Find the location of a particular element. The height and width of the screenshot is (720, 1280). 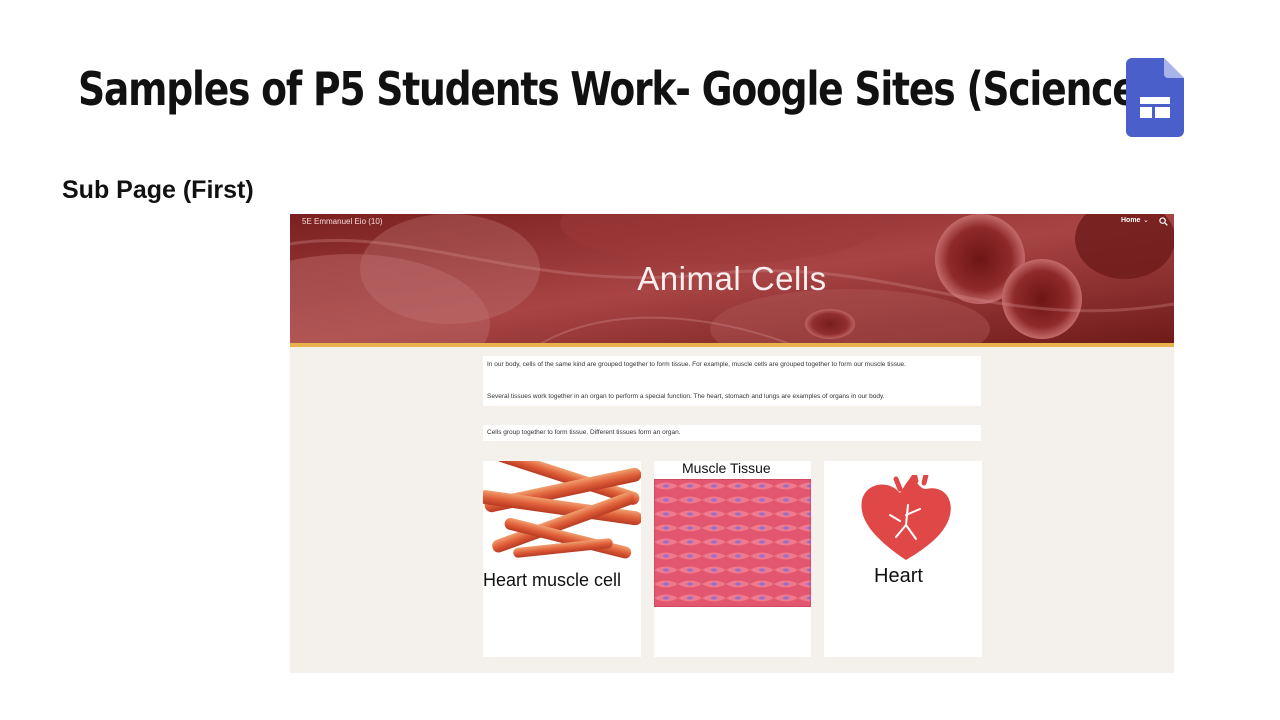

muscle-tissue-image is located at coordinates (732, 543).